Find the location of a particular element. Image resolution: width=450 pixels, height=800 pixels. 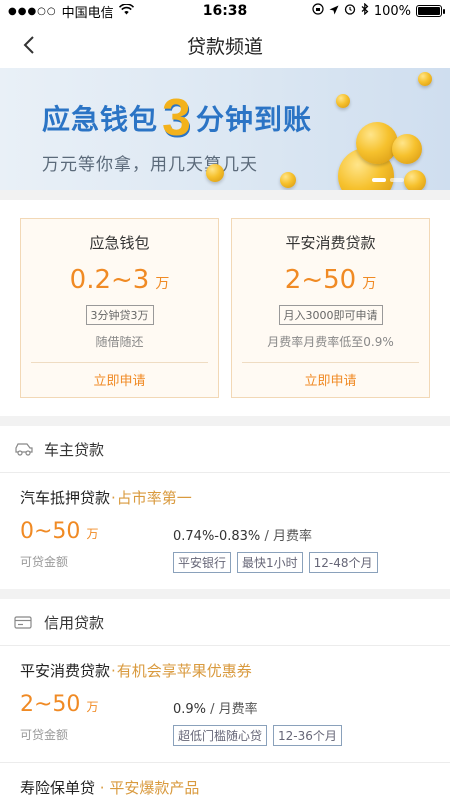

chevron-left-icon is located at coordinates (28, 45).